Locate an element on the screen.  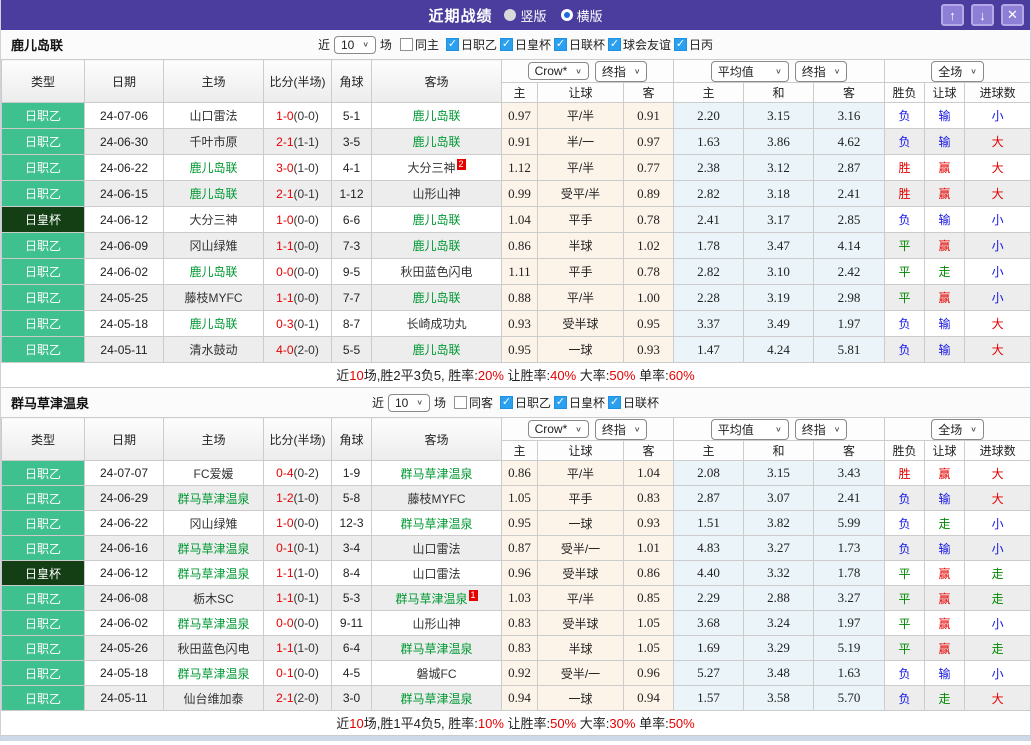
checkbox-checked-icon: ✓ is located at coordinates (681, 44).